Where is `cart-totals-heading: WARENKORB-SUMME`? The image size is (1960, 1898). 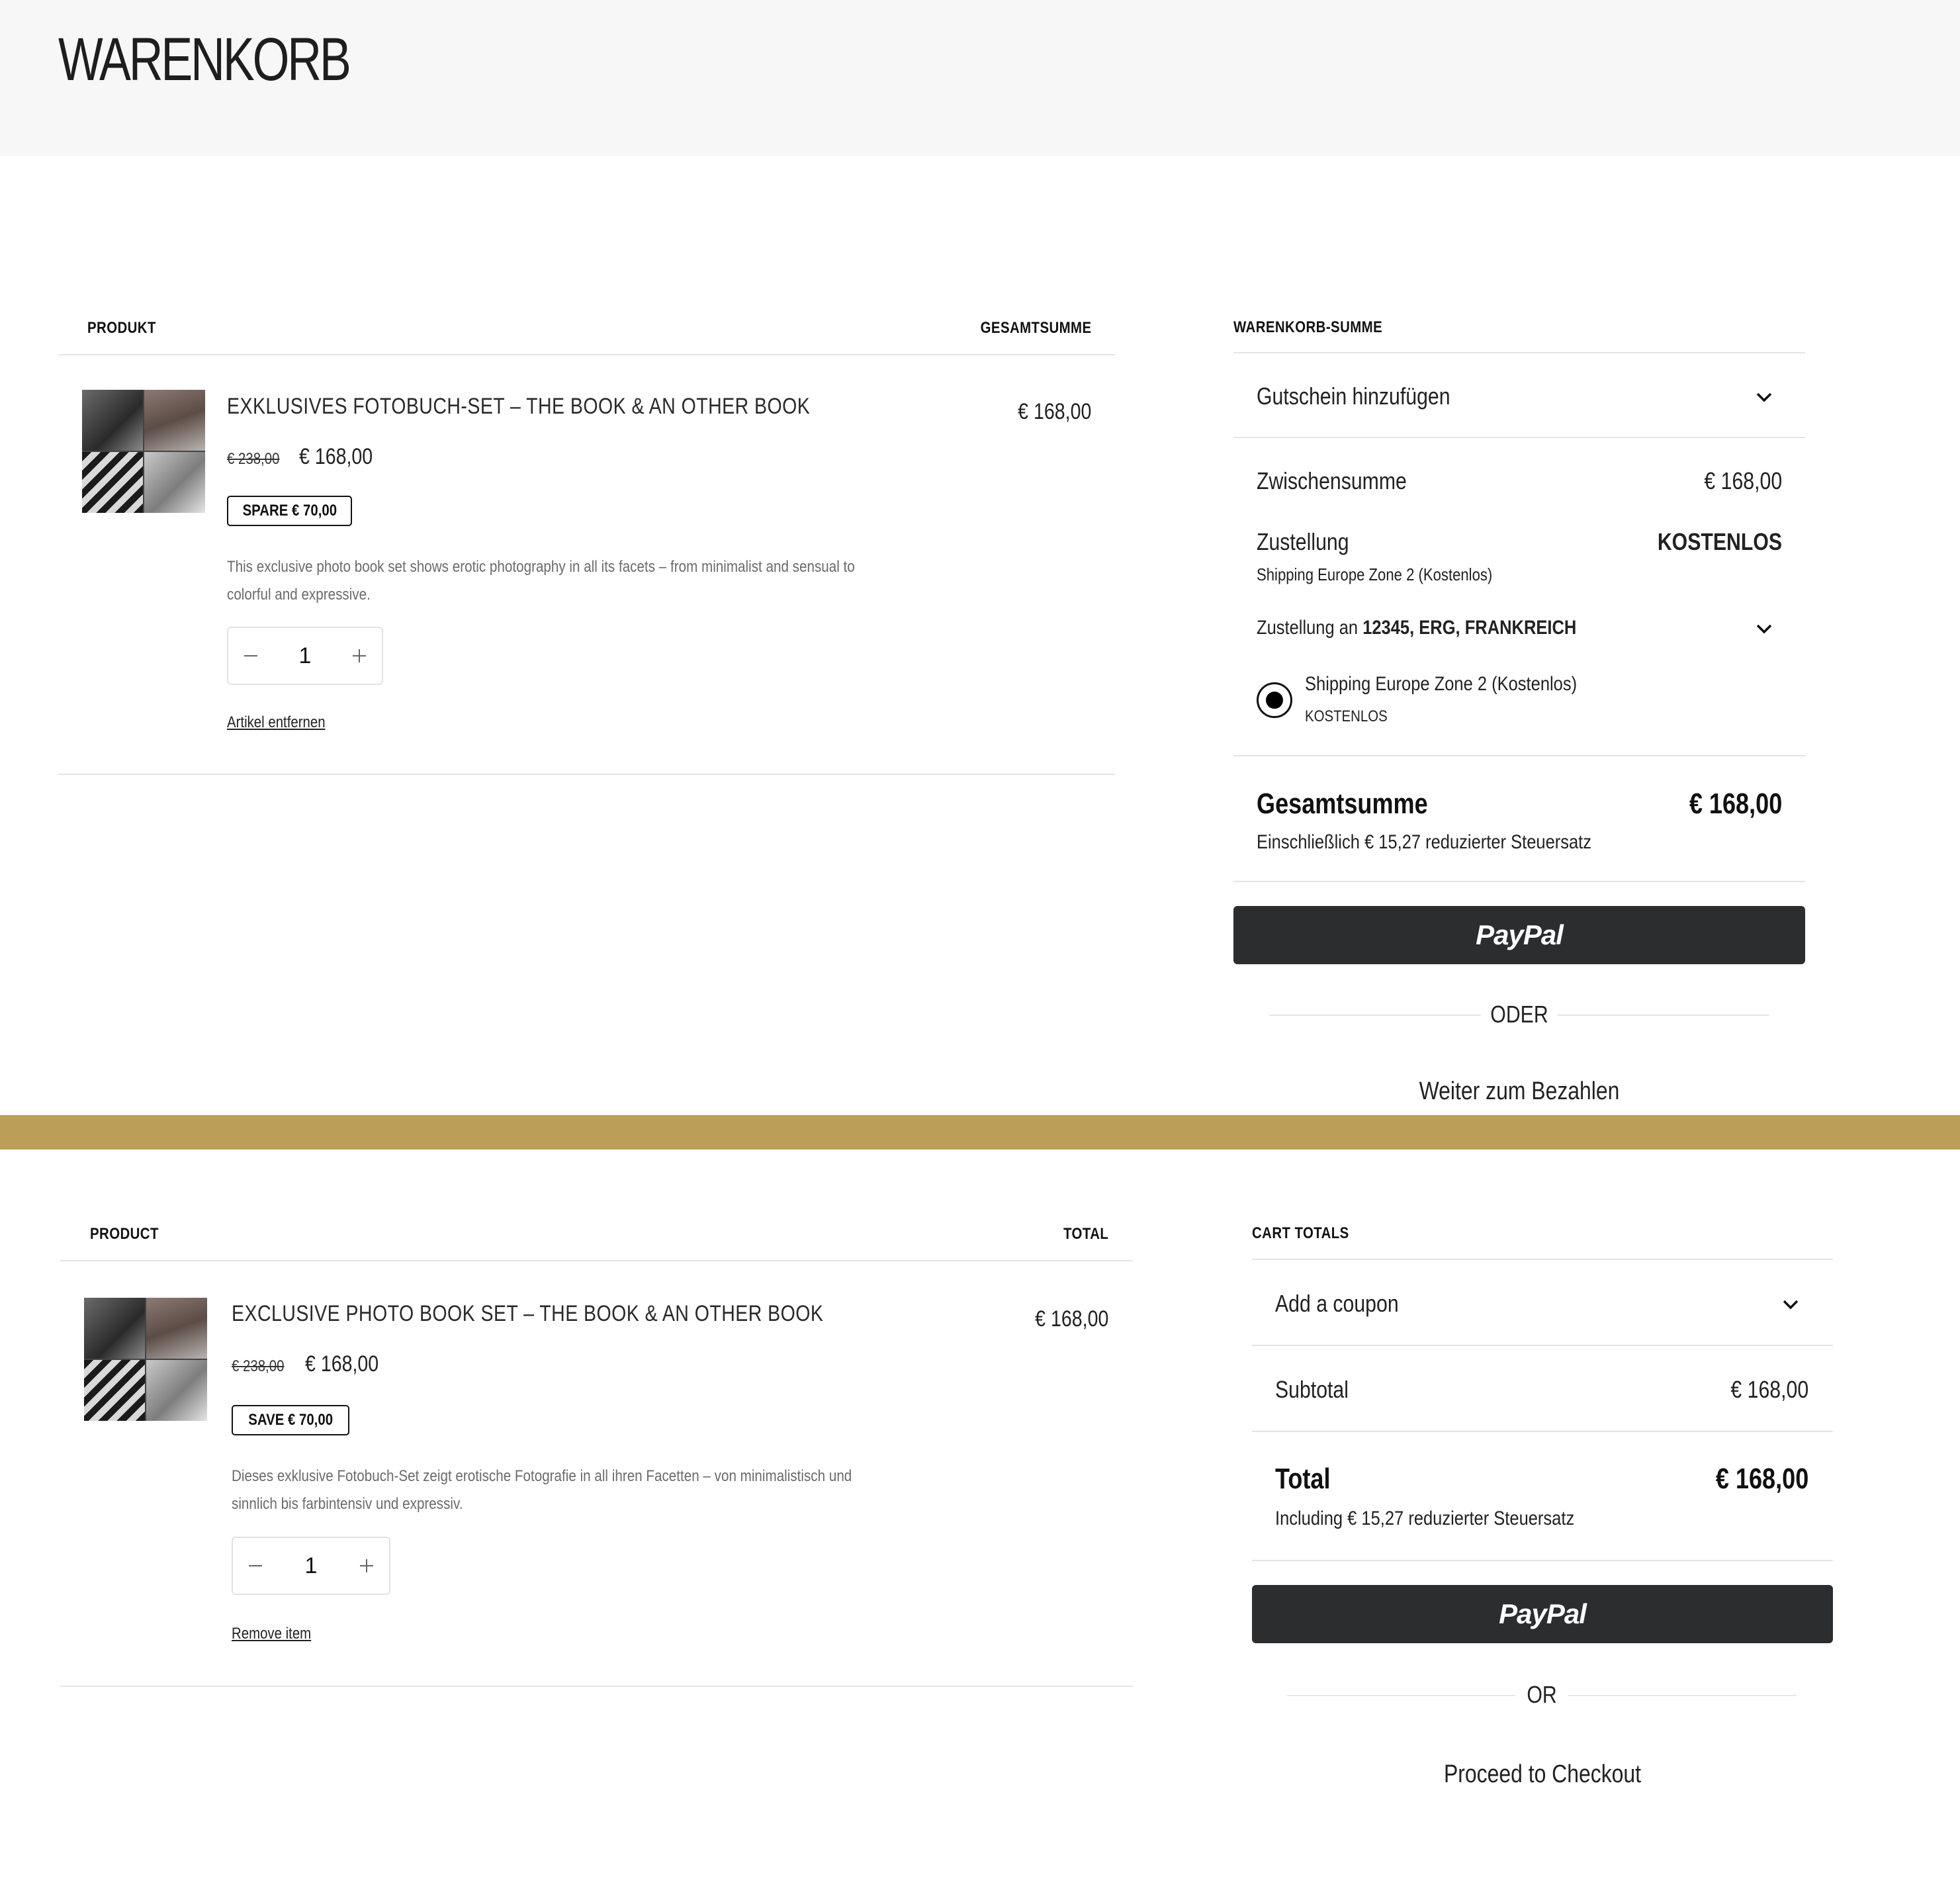 cart-totals-heading: WARENKORB-SUMME is located at coordinates (1308, 327).